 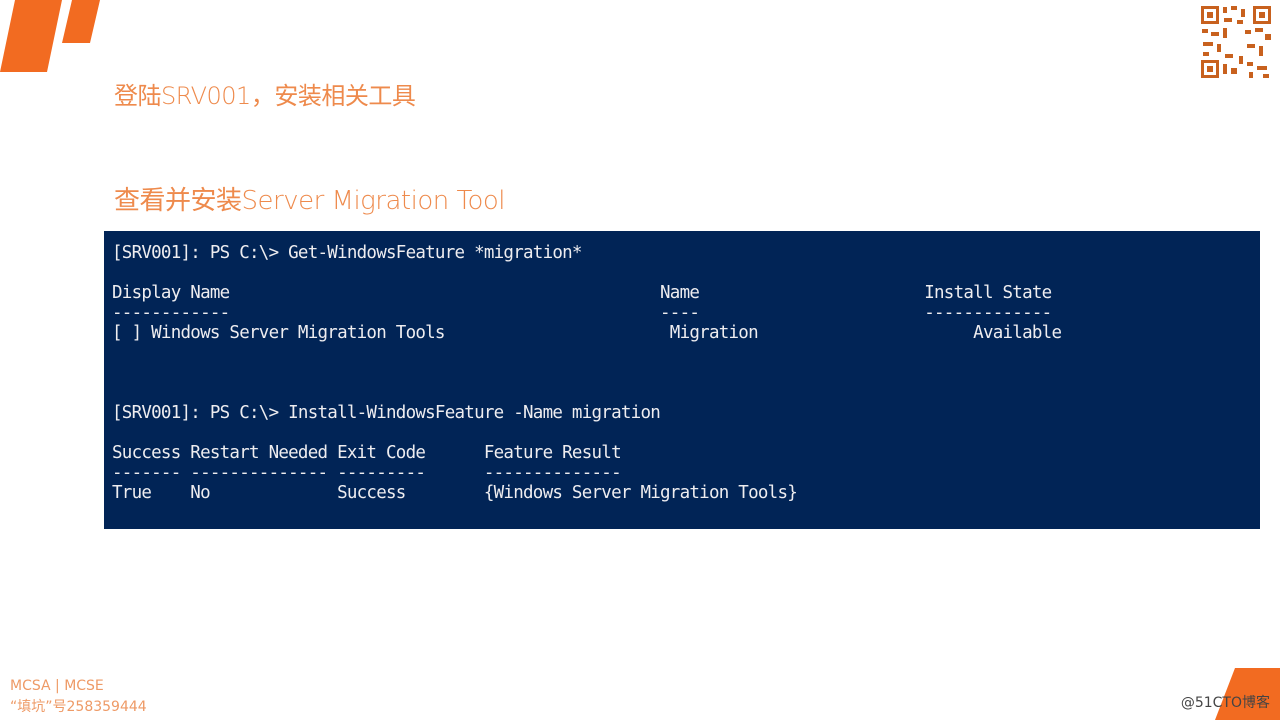 I want to click on qr-code-icon, so click(x=1236, y=42).